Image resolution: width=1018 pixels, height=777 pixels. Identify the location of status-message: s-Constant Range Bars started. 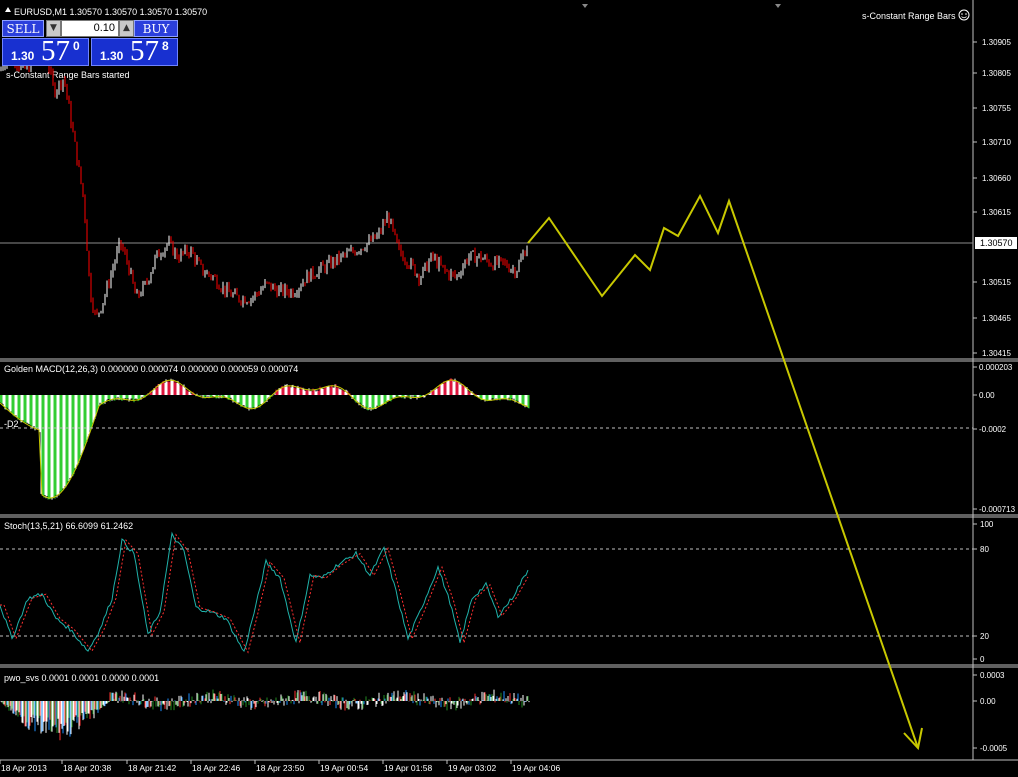
(68, 75).